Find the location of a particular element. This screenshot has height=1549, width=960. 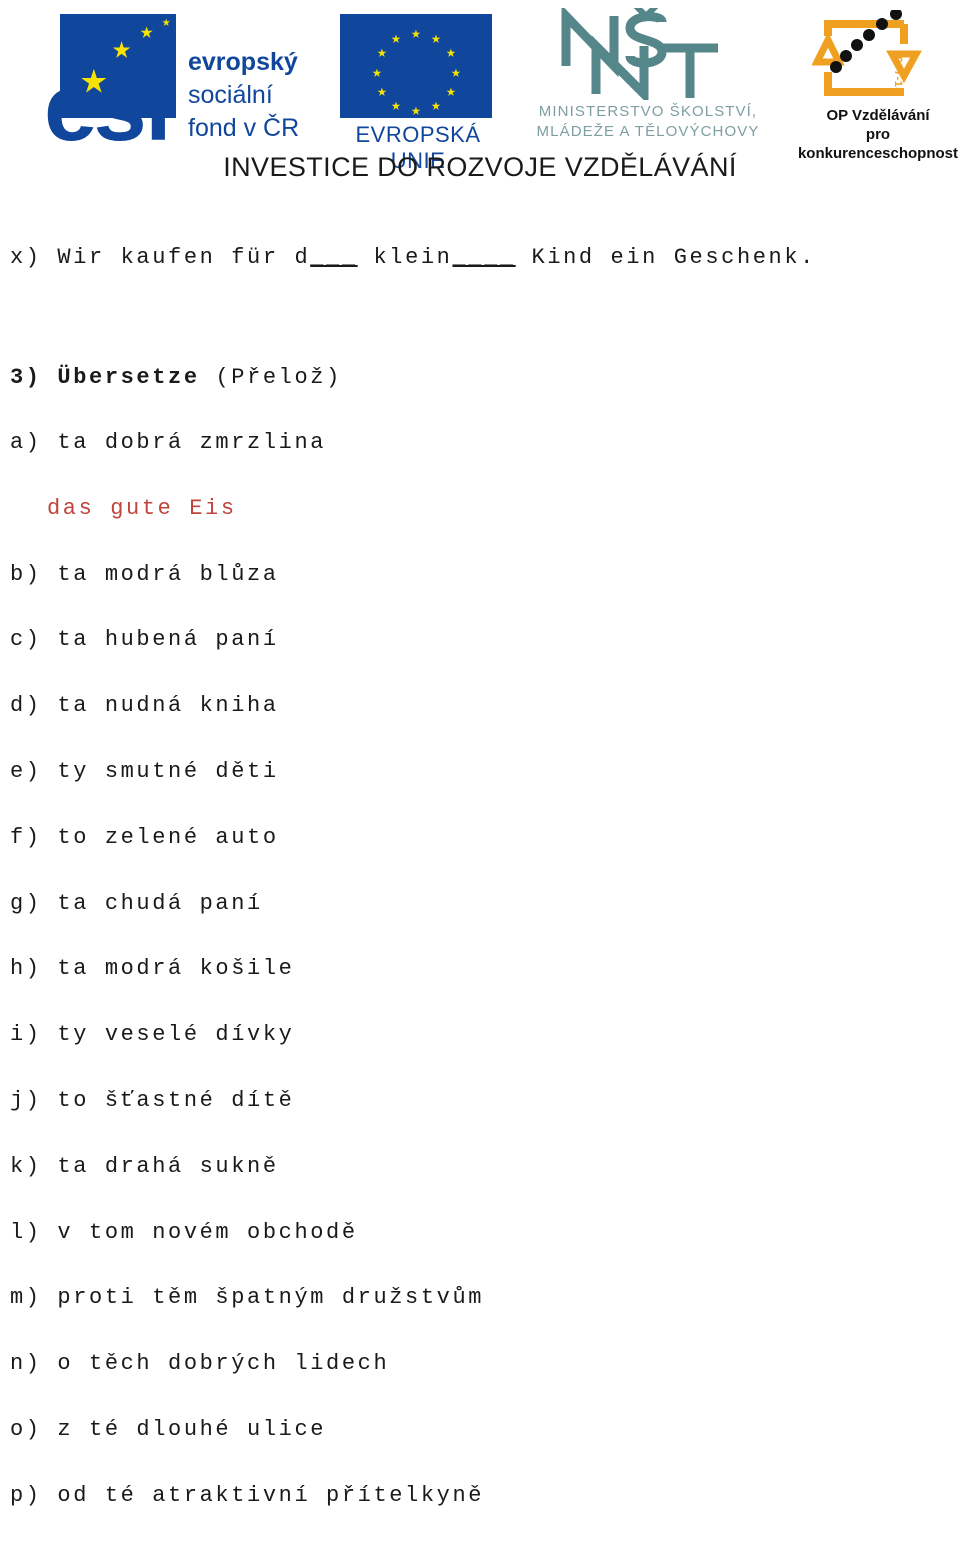

list-item-text: z té dlouhé ulice is located at coordinates (184, 1429).